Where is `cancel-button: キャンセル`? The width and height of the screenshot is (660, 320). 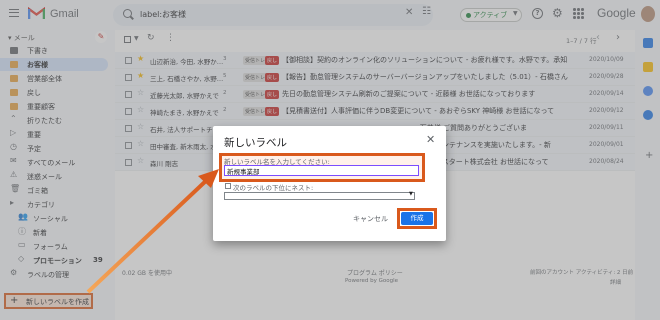
cancel-button: キャンセル is located at coordinates (370, 219).